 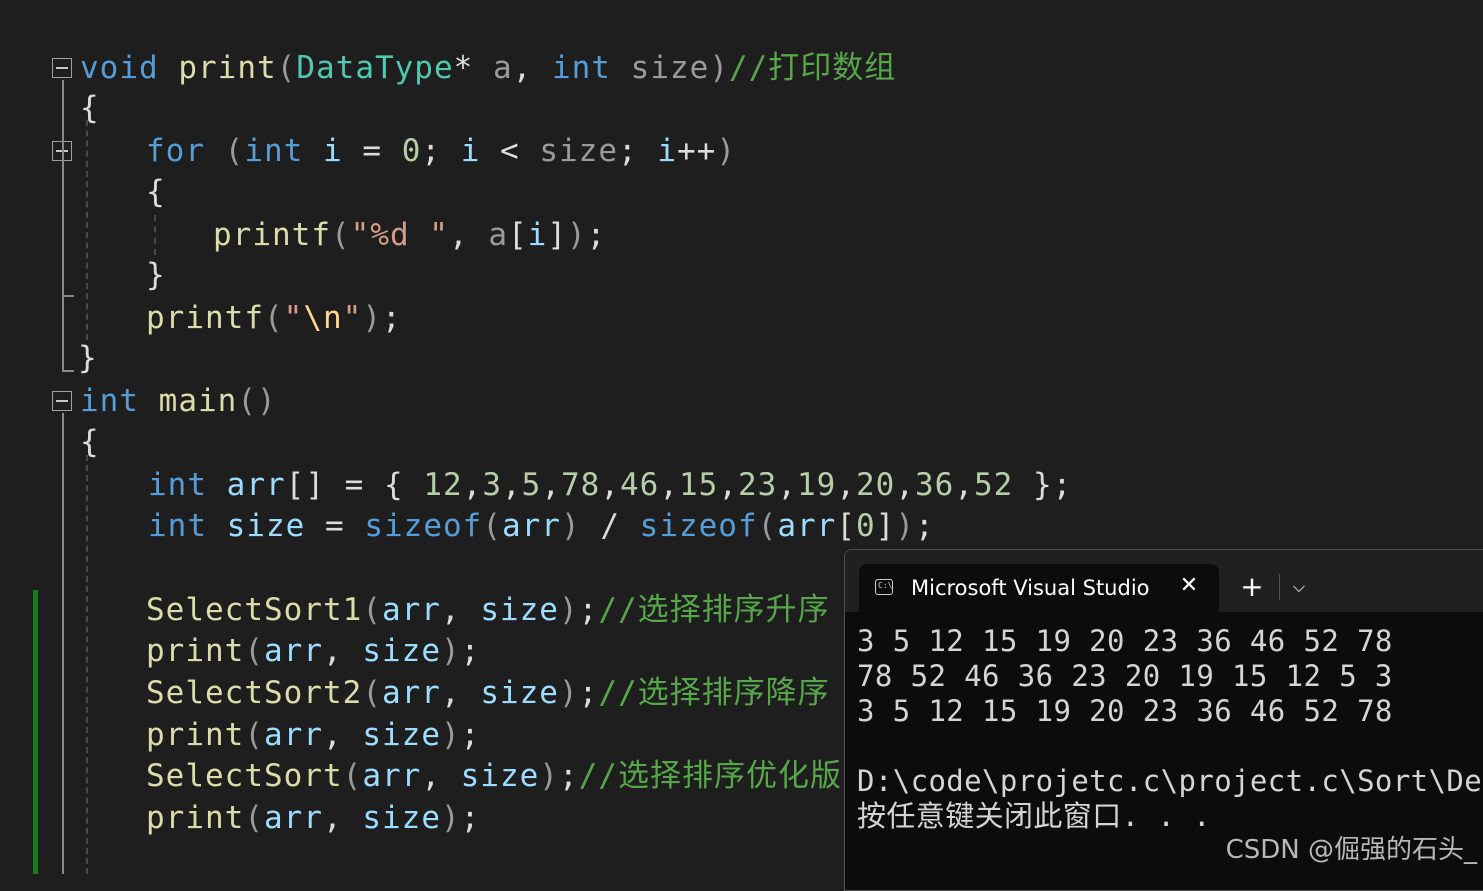 What do you see at coordinates (488, 610) in the screenshot?
I see `code-line: SelectSort1(arr, size);//选择排序升序` at bounding box center [488, 610].